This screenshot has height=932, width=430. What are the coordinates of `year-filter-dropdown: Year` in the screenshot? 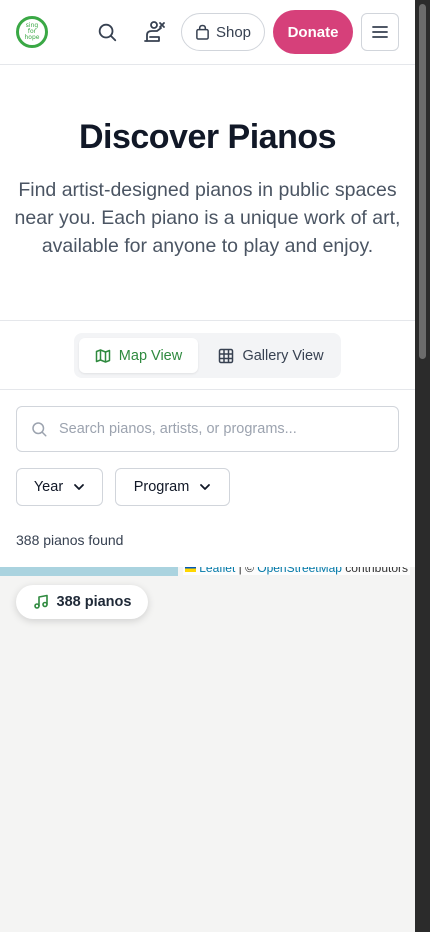 It's located at (59, 487).